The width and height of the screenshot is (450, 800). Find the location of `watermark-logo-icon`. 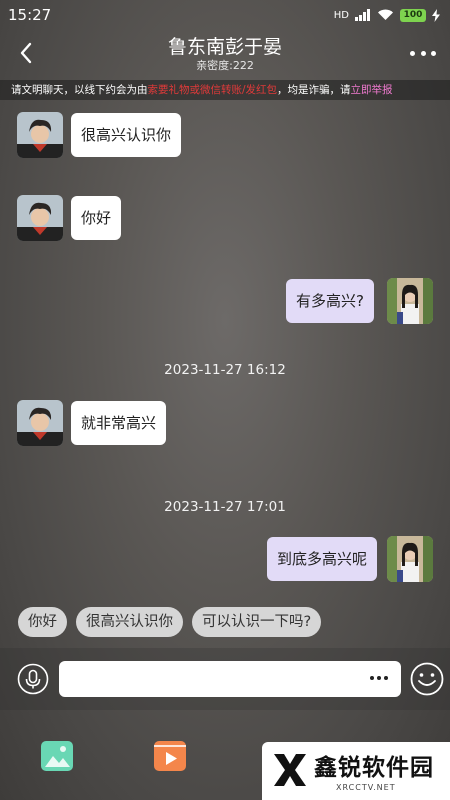

watermark-logo-icon is located at coordinates (290, 770).